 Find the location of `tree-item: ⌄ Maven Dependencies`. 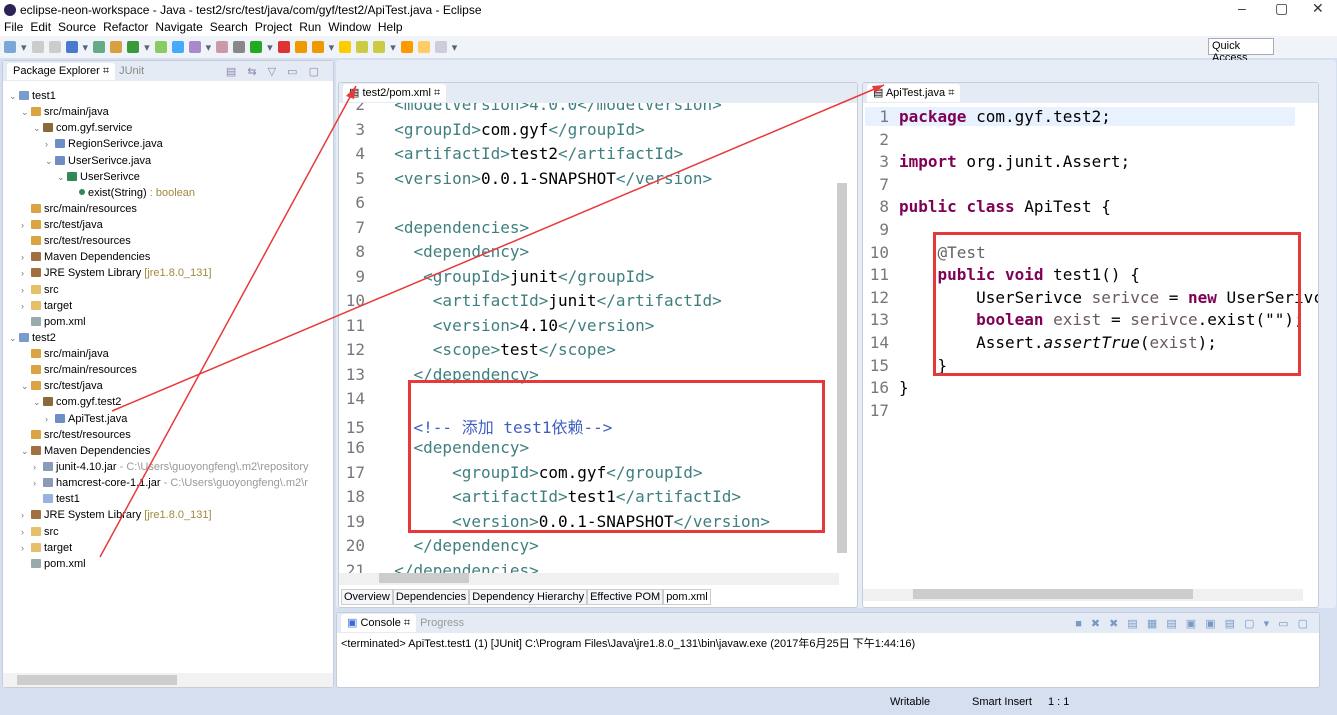

tree-item: ⌄ Maven Dependencies is located at coordinates (85, 451).